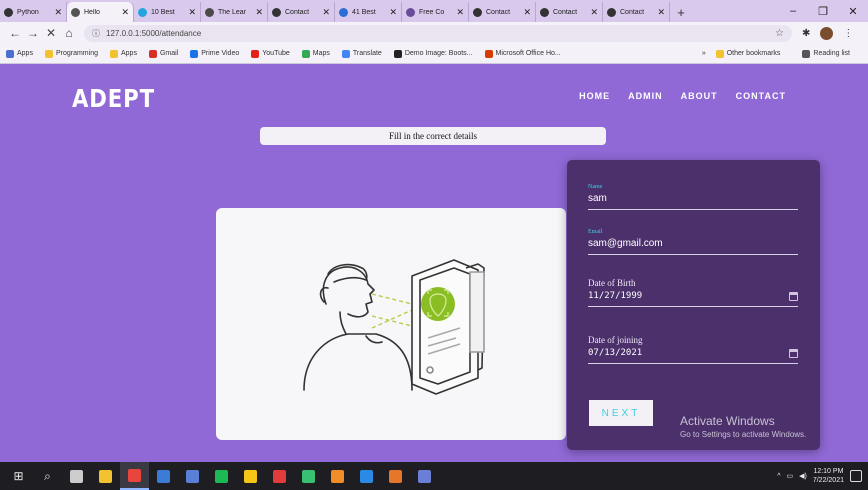 The image size is (868, 490). Describe the element at coordinates (803, 476) in the screenshot. I see `volume-icon: ◀)` at that location.